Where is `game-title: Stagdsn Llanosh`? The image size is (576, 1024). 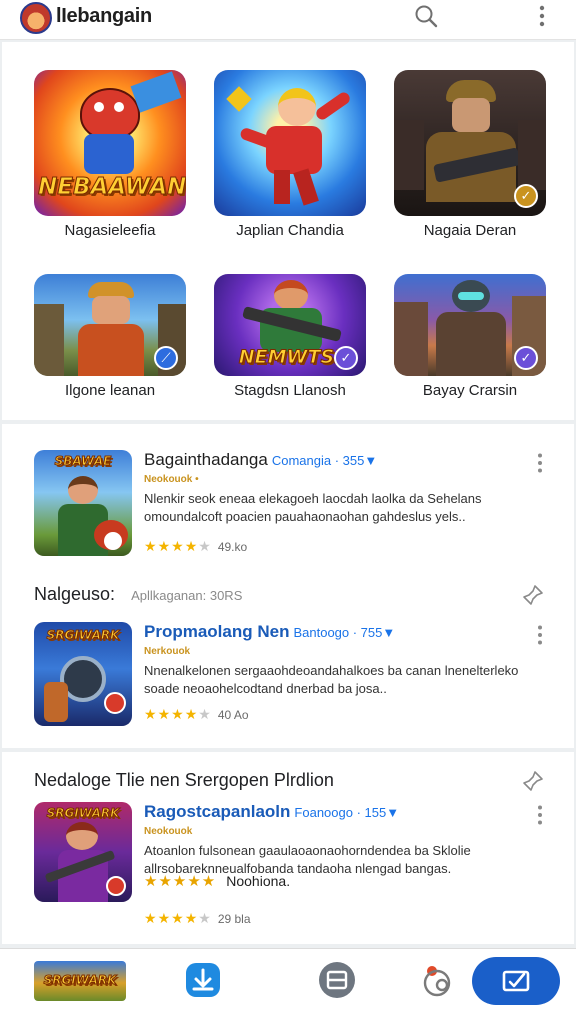
game-title: Stagdsn Llanosh is located at coordinates (290, 390).